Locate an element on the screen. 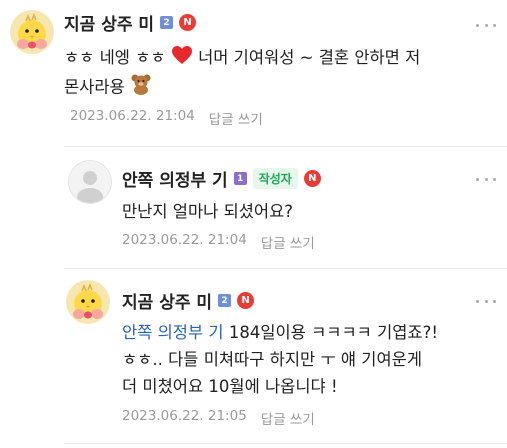 Image resolution: width=507 pixels, height=448 pixels. level-badge: 1 is located at coordinates (240, 178).